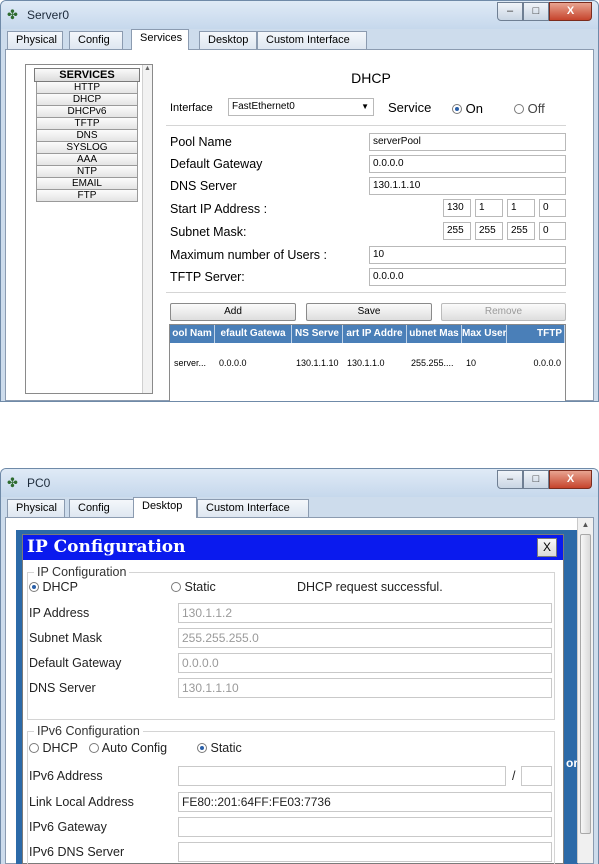 The width and height of the screenshot is (599, 864). I want to click on subnet-mask-octet-3: 255, so click(521, 231).